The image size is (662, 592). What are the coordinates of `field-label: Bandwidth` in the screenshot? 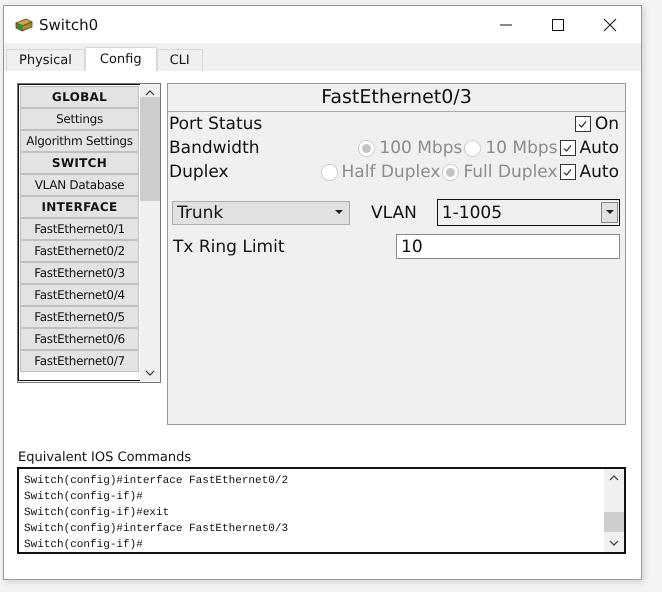 It's located at (214, 148).